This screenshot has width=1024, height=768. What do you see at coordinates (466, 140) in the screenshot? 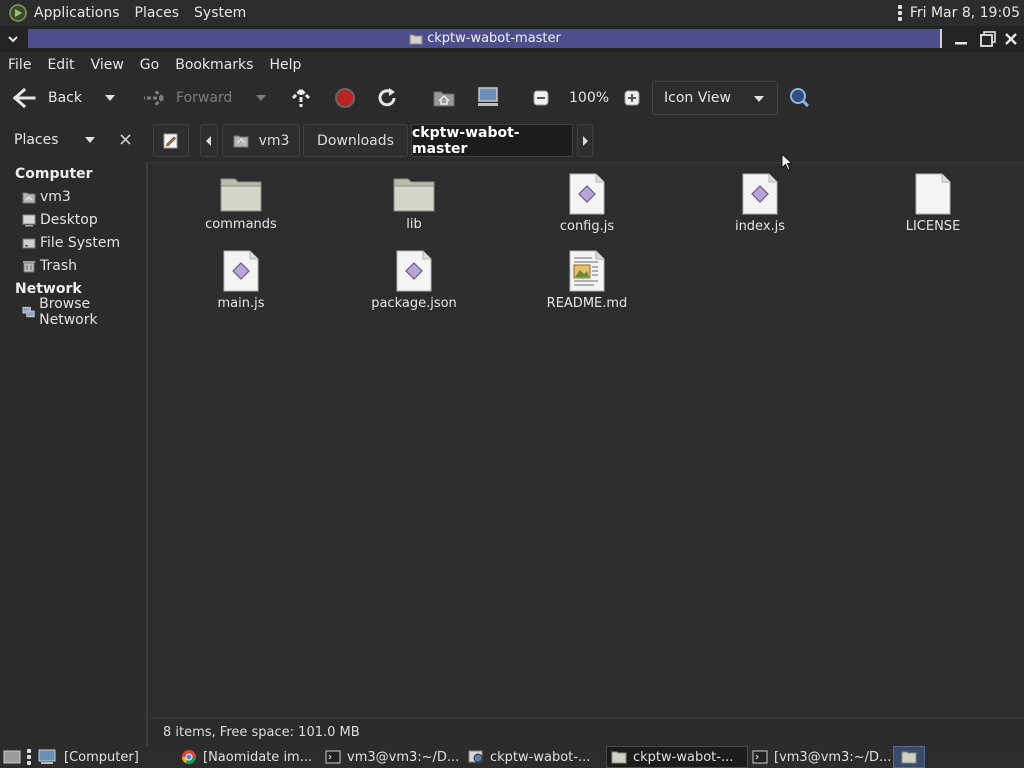
I see `crumb-label: ckptw-wabot-master` at bounding box center [466, 140].